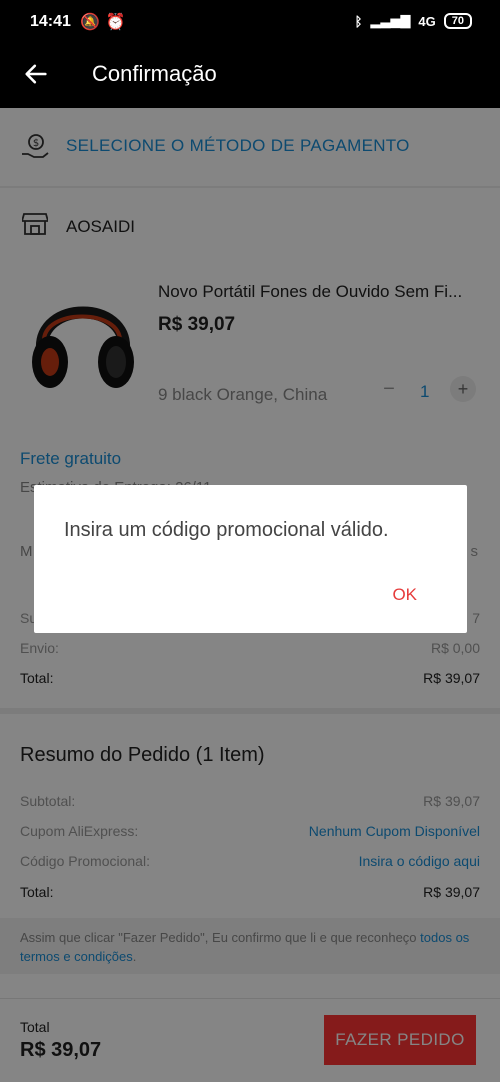 The width and height of the screenshot is (500, 1082). Describe the element at coordinates (226, 530) in the screenshot. I see `dialog-message: Insira um código promocional válido.` at that location.